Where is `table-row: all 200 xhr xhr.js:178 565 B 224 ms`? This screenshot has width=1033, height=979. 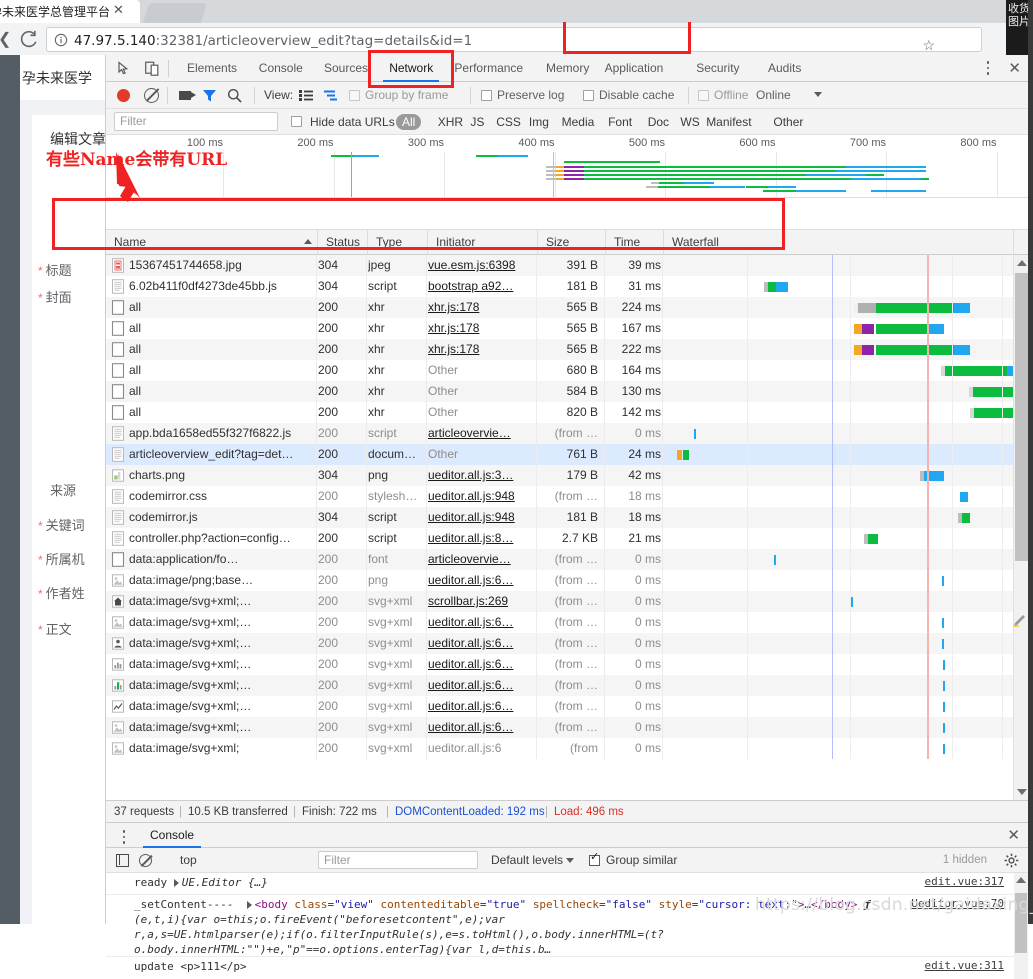
table-row: all 200 xhr xhr.js:178 565 B 224 ms is located at coordinates (560, 307).